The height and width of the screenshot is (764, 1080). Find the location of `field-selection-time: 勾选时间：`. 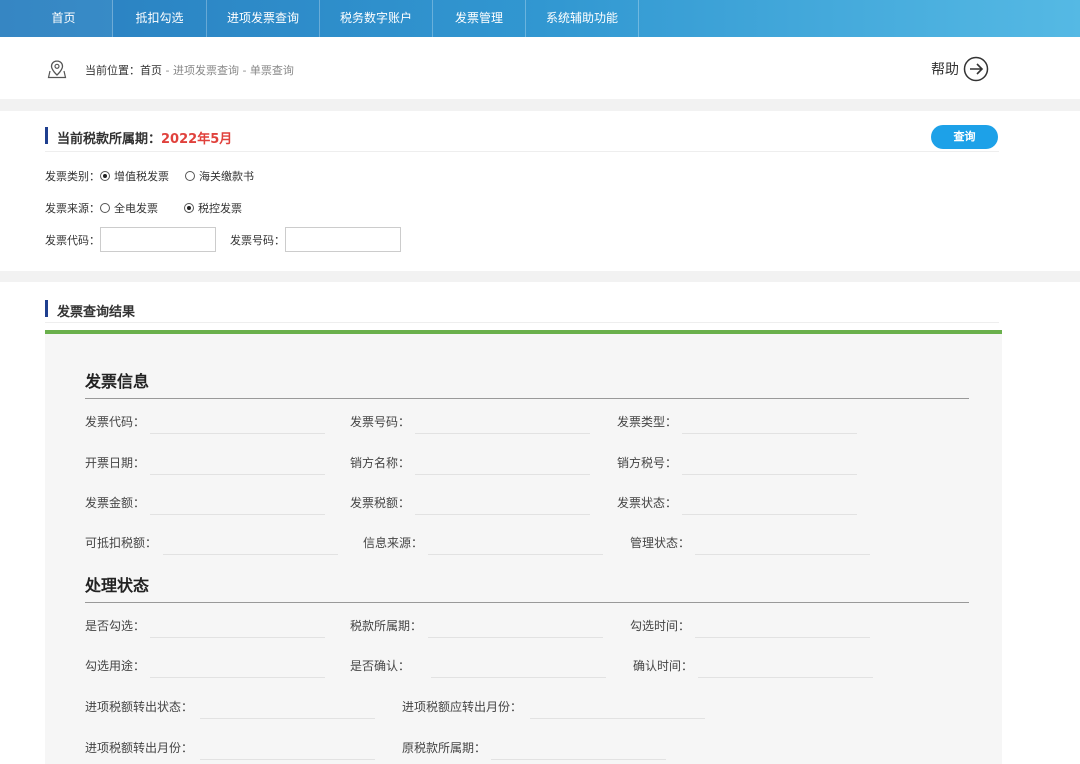

field-selection-time: 勾选时间： is located at coordinates (660, 626).